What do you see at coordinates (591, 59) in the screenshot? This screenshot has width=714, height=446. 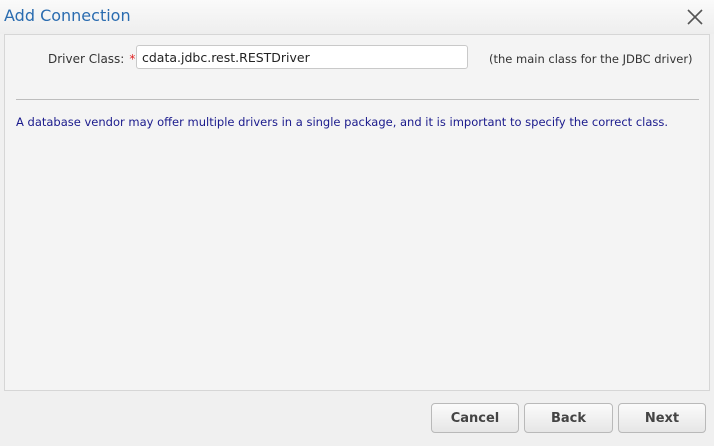 I see `driver-class-hint: (the main class for the JDBC driver)` at bounding box center [591, 59].